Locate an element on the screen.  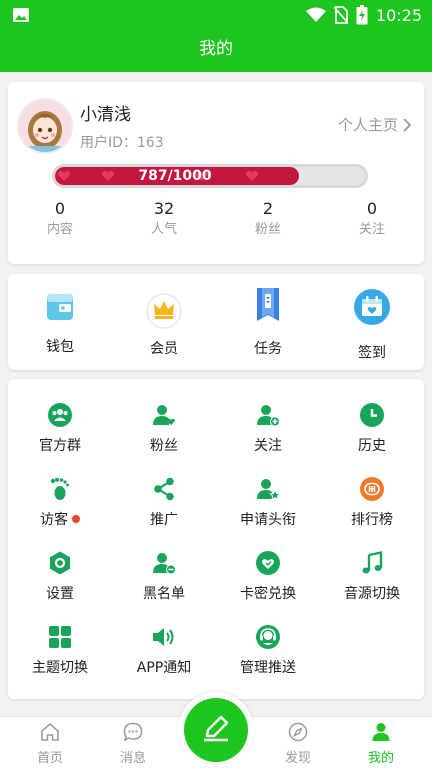
homepage-link: 个人主页 is located at coordinates (375, 124).